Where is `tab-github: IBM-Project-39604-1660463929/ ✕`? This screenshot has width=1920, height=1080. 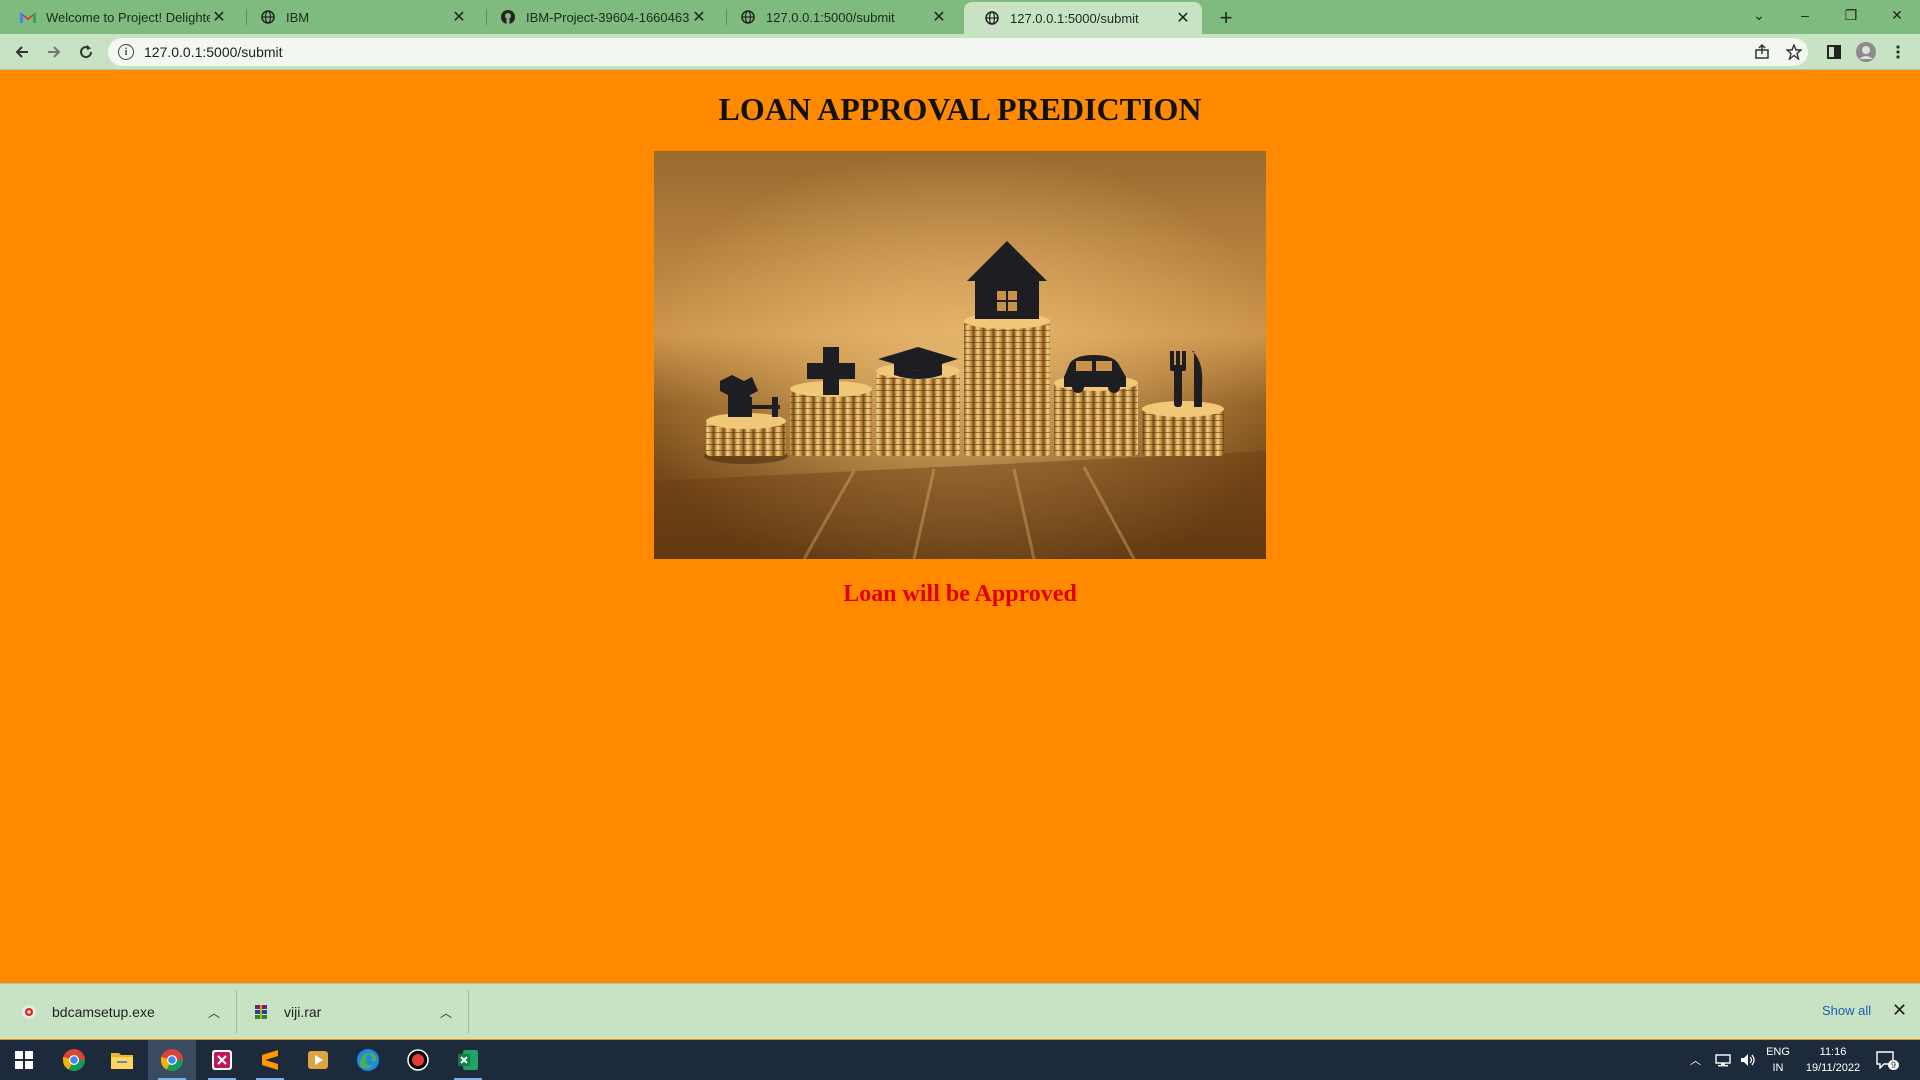
tab-github: IBM-Project-39604-1660463929/ ✕ is located at coordinates (599, 17).